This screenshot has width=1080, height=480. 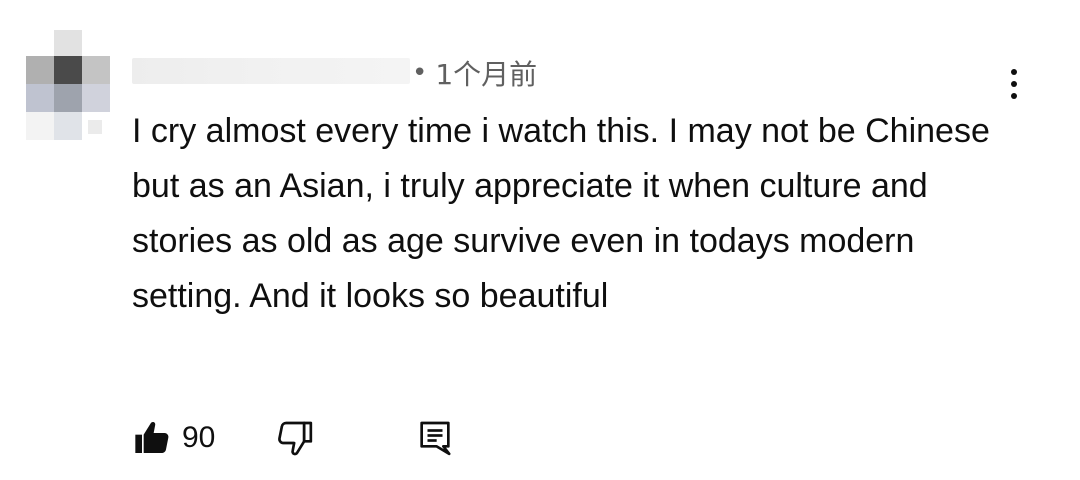 I want to click on more-vertical-icon, so click(x=1014, y=72).